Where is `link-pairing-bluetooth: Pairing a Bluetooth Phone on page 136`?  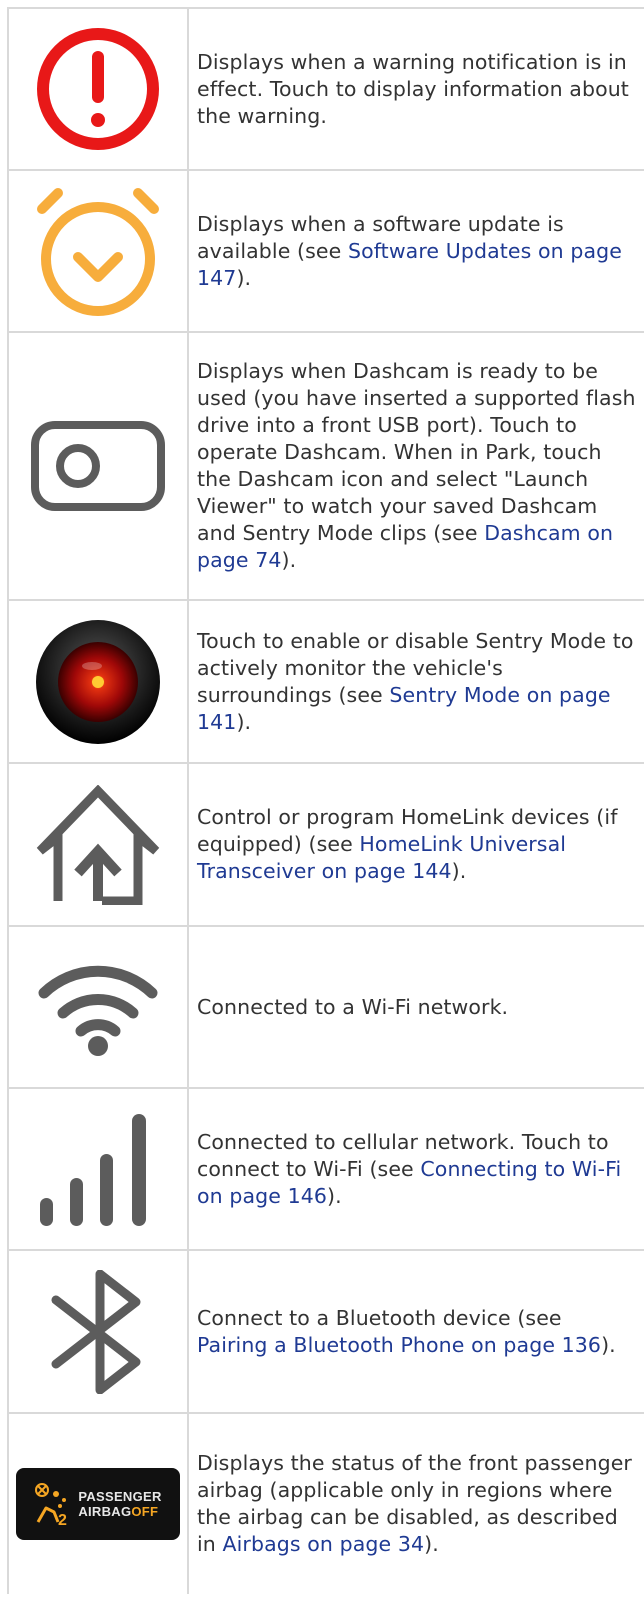
link-pairing-bluetooth: Pairing a Bluetooth Phone on page 136 is located at coordinates (399, 1345).